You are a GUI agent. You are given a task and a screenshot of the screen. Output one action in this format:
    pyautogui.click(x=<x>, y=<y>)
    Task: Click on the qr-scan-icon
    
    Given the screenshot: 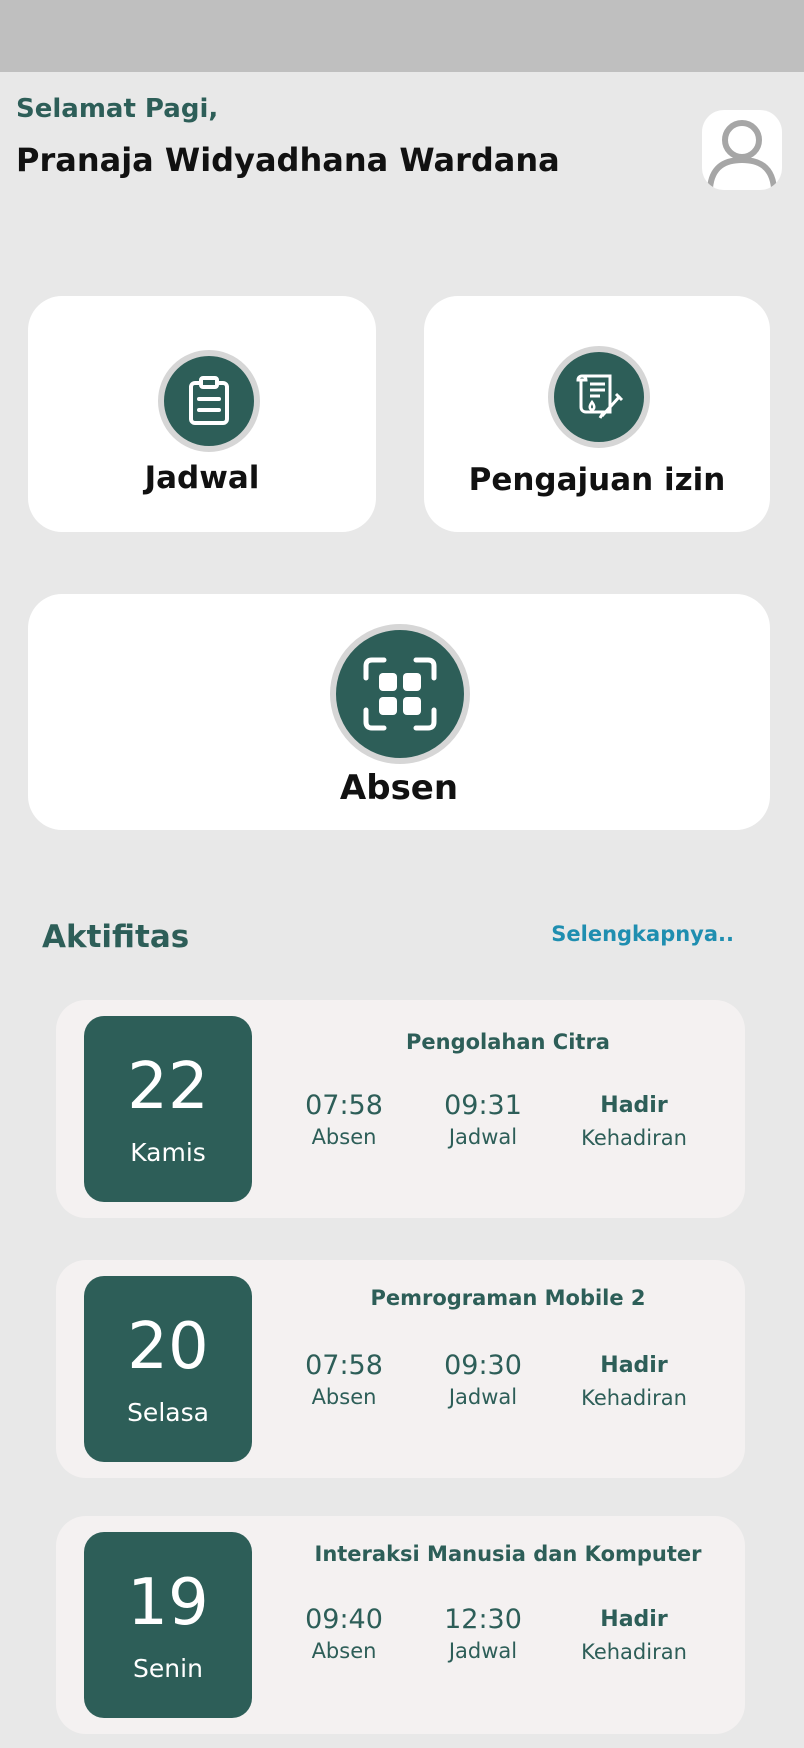 What is the action you would take?
    pyautogui.click(x=400, y=694)
    